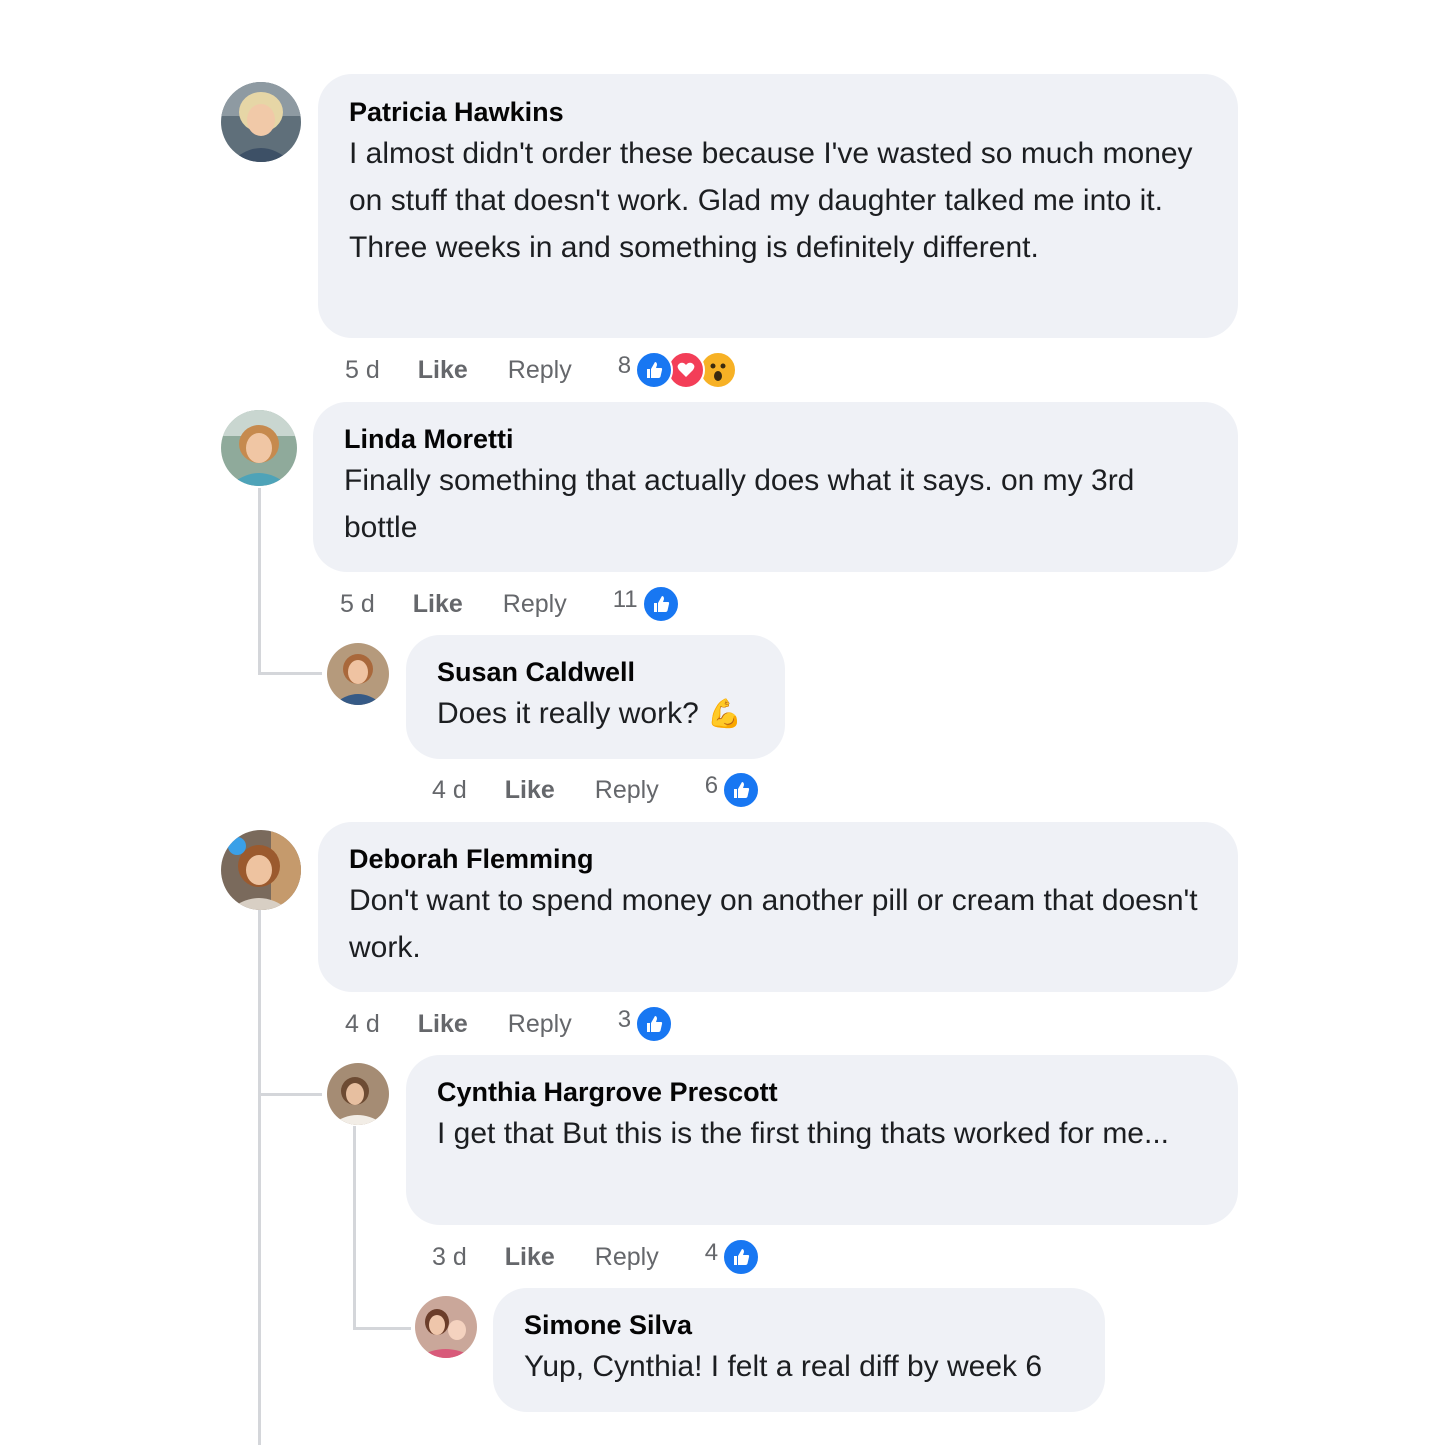 This screenshot has width=1445, height=1445. Describe the element at coordinates (822, 1092) in the screenshot. I see `comment-author: Cynthia Hargrove Prescott` at that location.